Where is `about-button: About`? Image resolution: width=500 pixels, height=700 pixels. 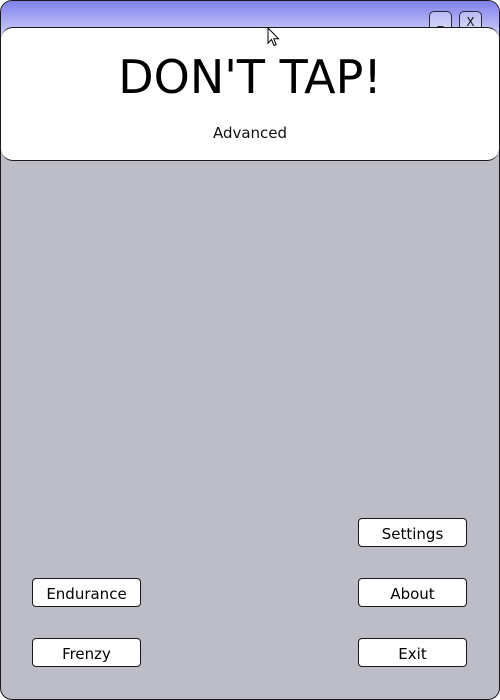
about-button: About is located at coordinates (412, 592).